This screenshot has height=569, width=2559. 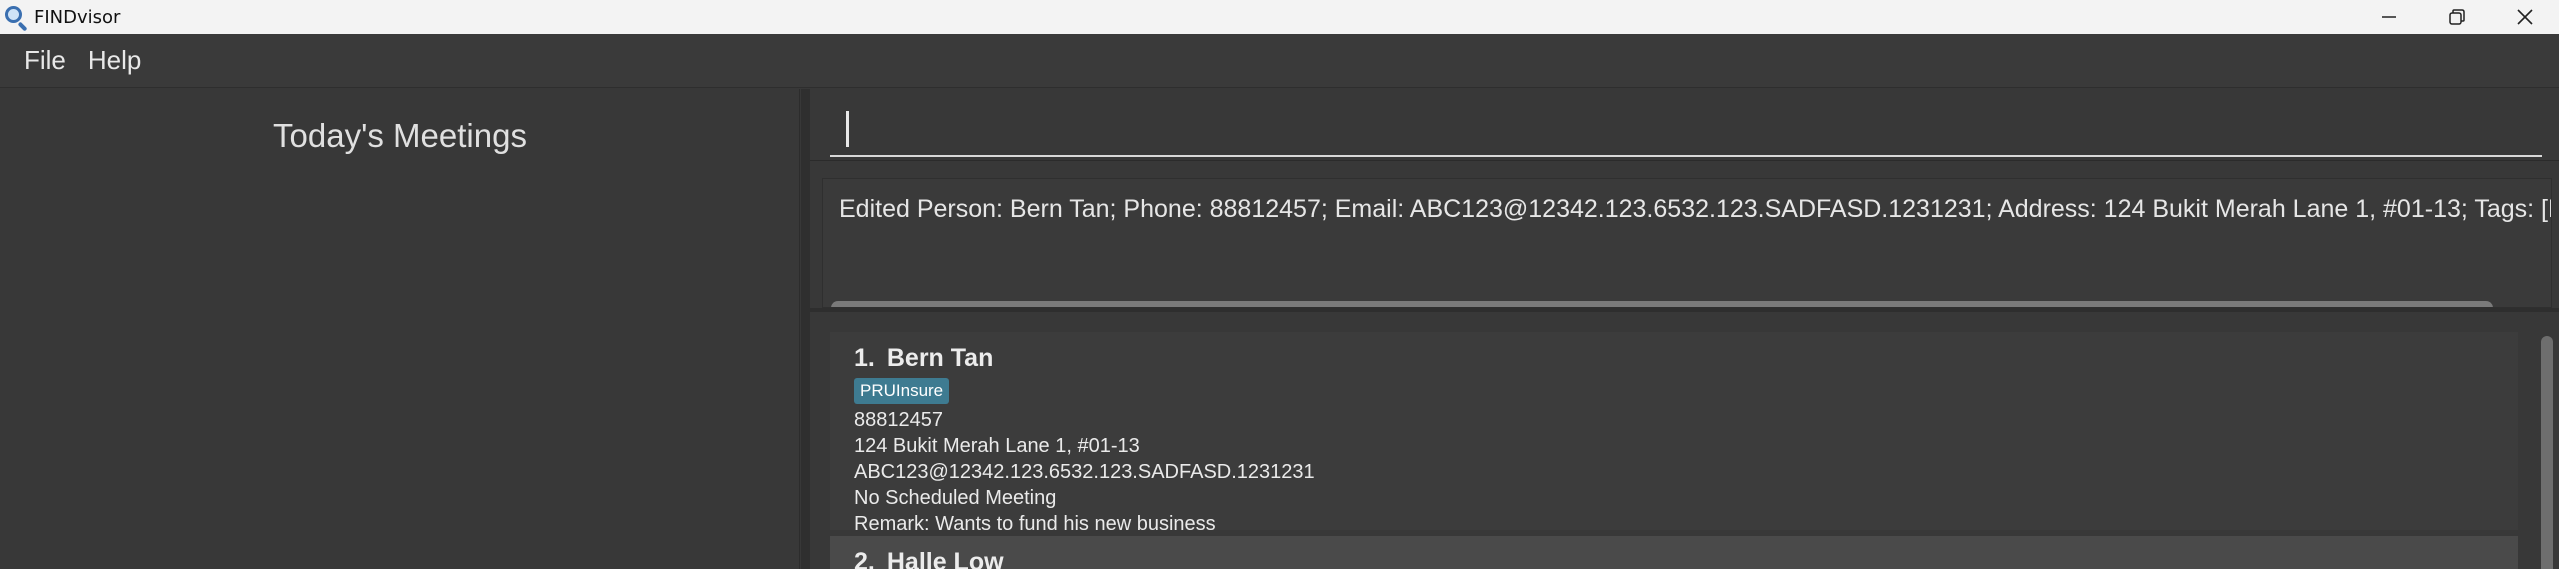 I want to click on command-input, so click(x=1686, y=129).